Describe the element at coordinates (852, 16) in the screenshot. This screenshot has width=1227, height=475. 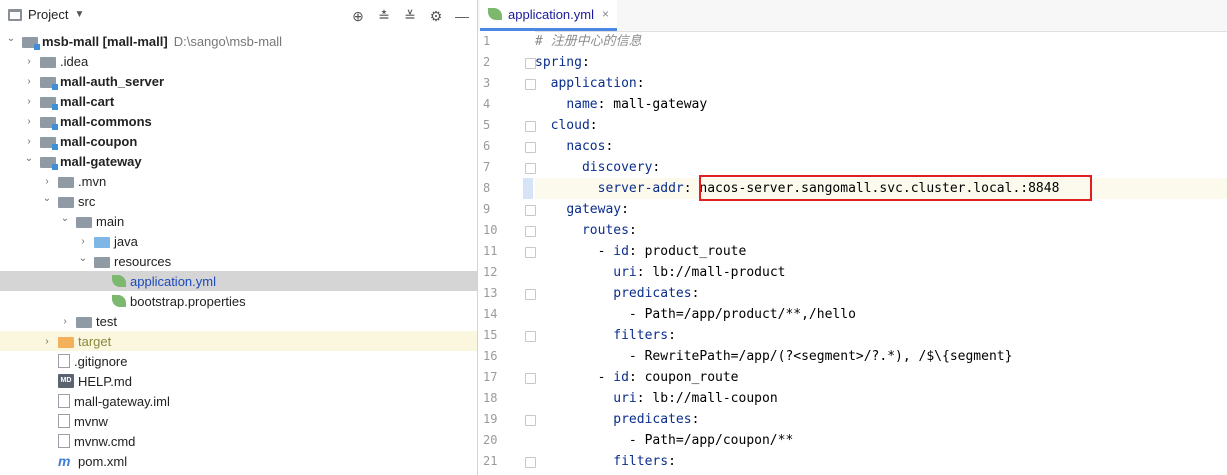
I see `editor-tabbar: application.yml ×` at that location.